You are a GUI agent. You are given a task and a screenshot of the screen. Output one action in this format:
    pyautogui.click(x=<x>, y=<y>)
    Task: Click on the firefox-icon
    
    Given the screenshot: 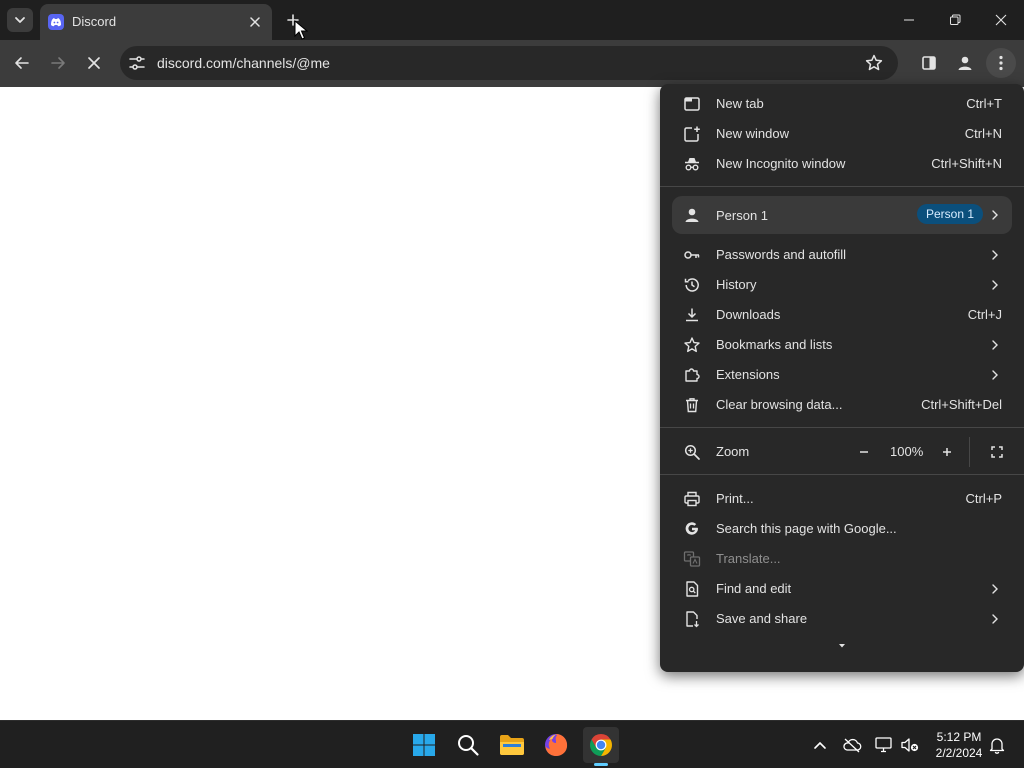 What is the action you would take?
    pyautogui.click(x=556, y=745)
    